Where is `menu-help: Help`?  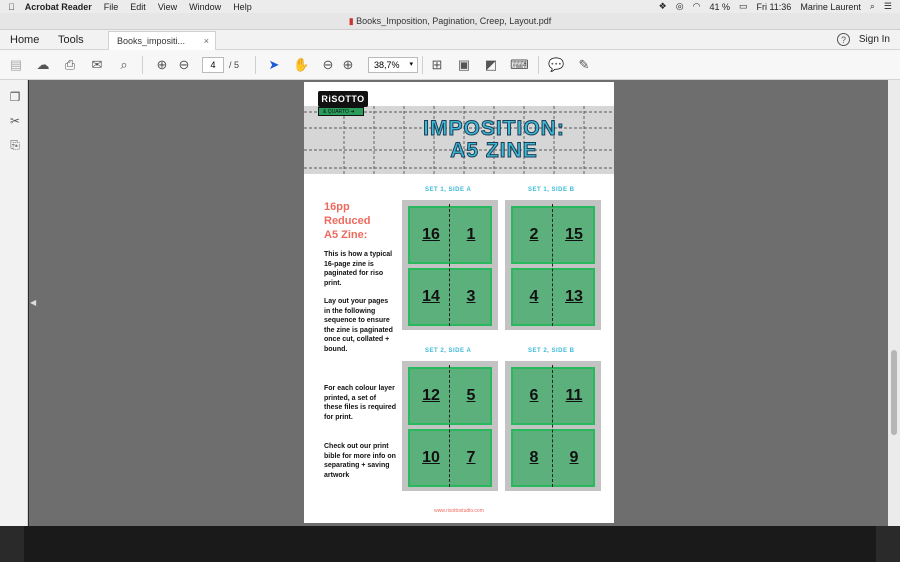
menu-help: Help is located at coordinates (242, 7).